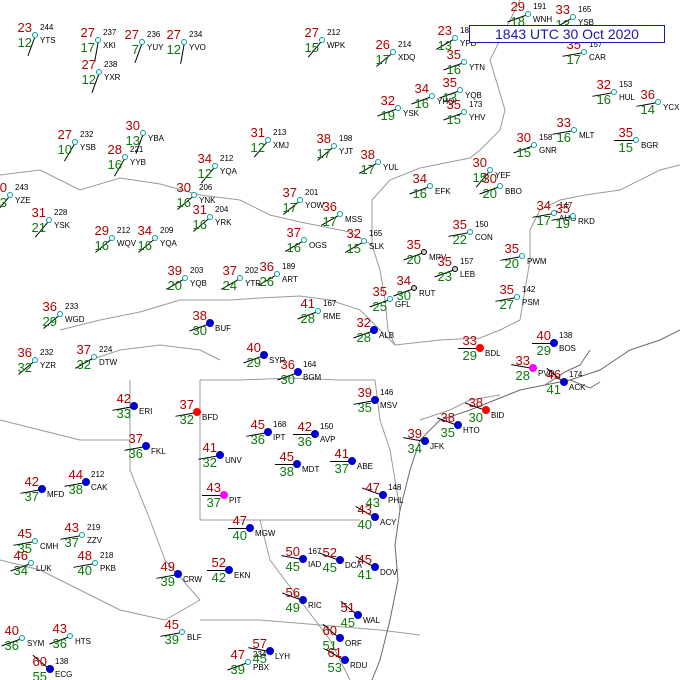  What do you see at coordinates (482, 224) in the screenshot?
I see `pressure-value: 150` at bounding box center [482, 224].